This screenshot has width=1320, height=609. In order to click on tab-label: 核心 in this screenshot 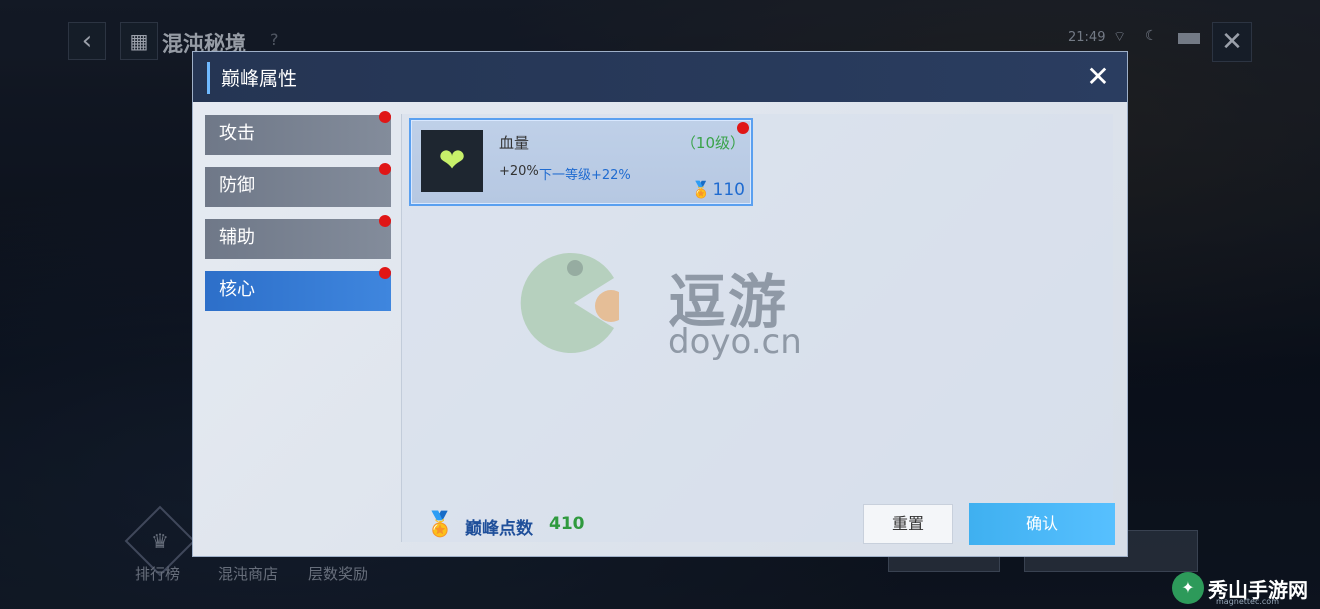, I will do `click(237, 289)`.